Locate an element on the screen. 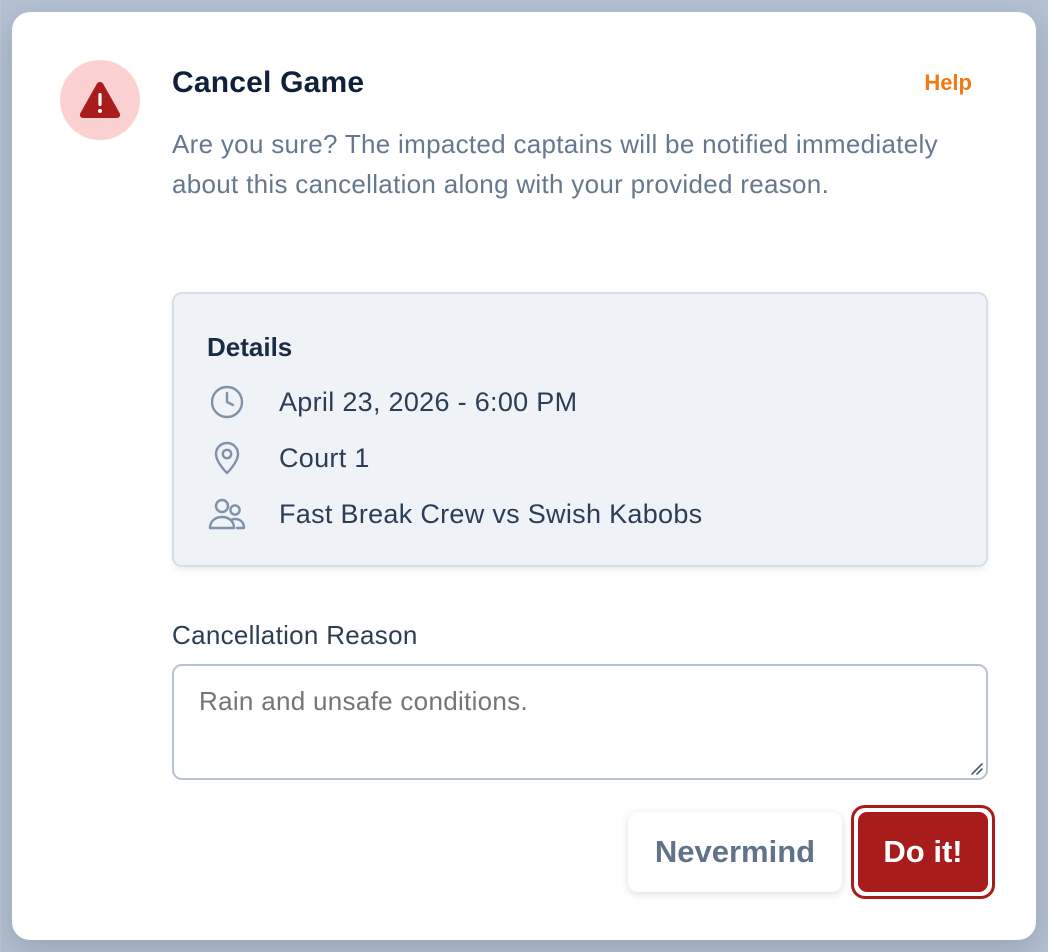 This screenshot has width=1048, height=952. alert-badge is located at coordinates (100, 100).